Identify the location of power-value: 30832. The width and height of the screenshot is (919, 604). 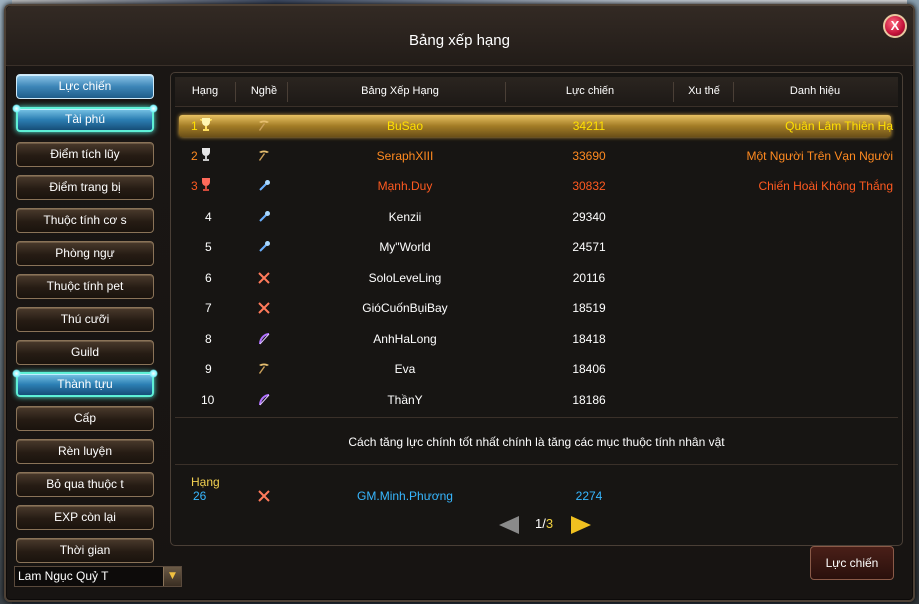
(589, 186).